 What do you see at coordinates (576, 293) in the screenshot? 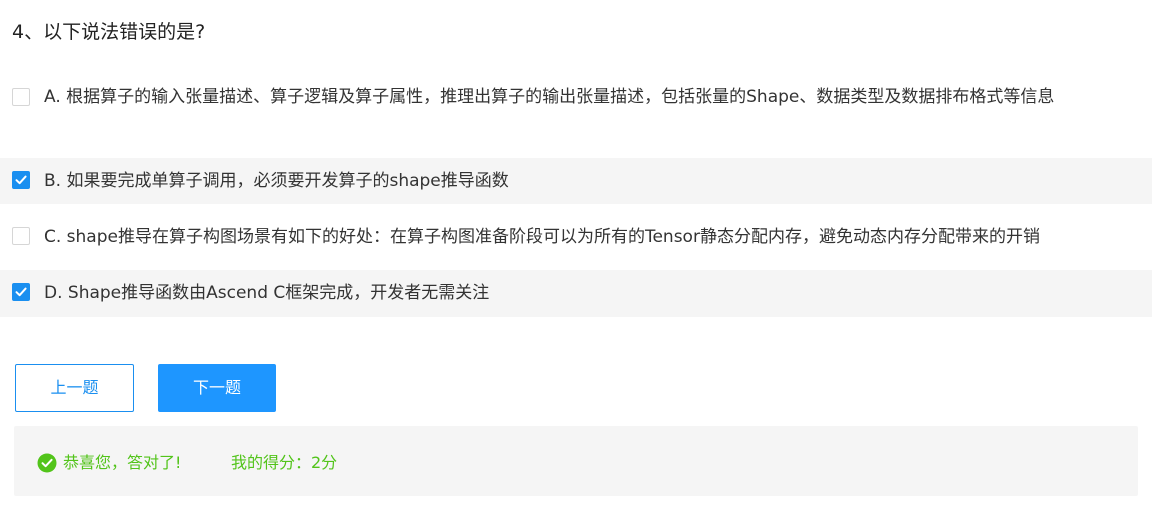
I see `option-d: D. Shape推导函数由Ascend C框架完成，开发者无需关注` at bounding box center [576, 293].